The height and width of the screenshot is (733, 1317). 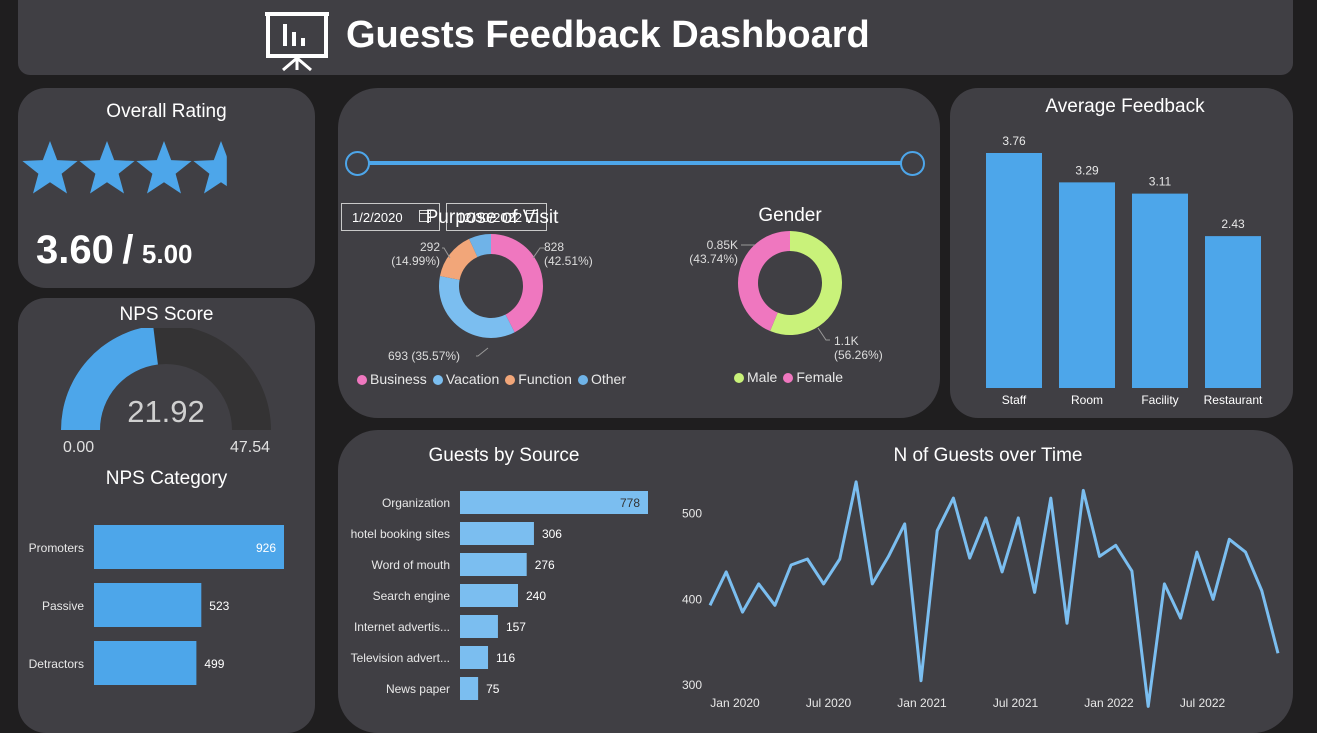 I want to click on legend-item-business: Business, so click(x=392, y=379).